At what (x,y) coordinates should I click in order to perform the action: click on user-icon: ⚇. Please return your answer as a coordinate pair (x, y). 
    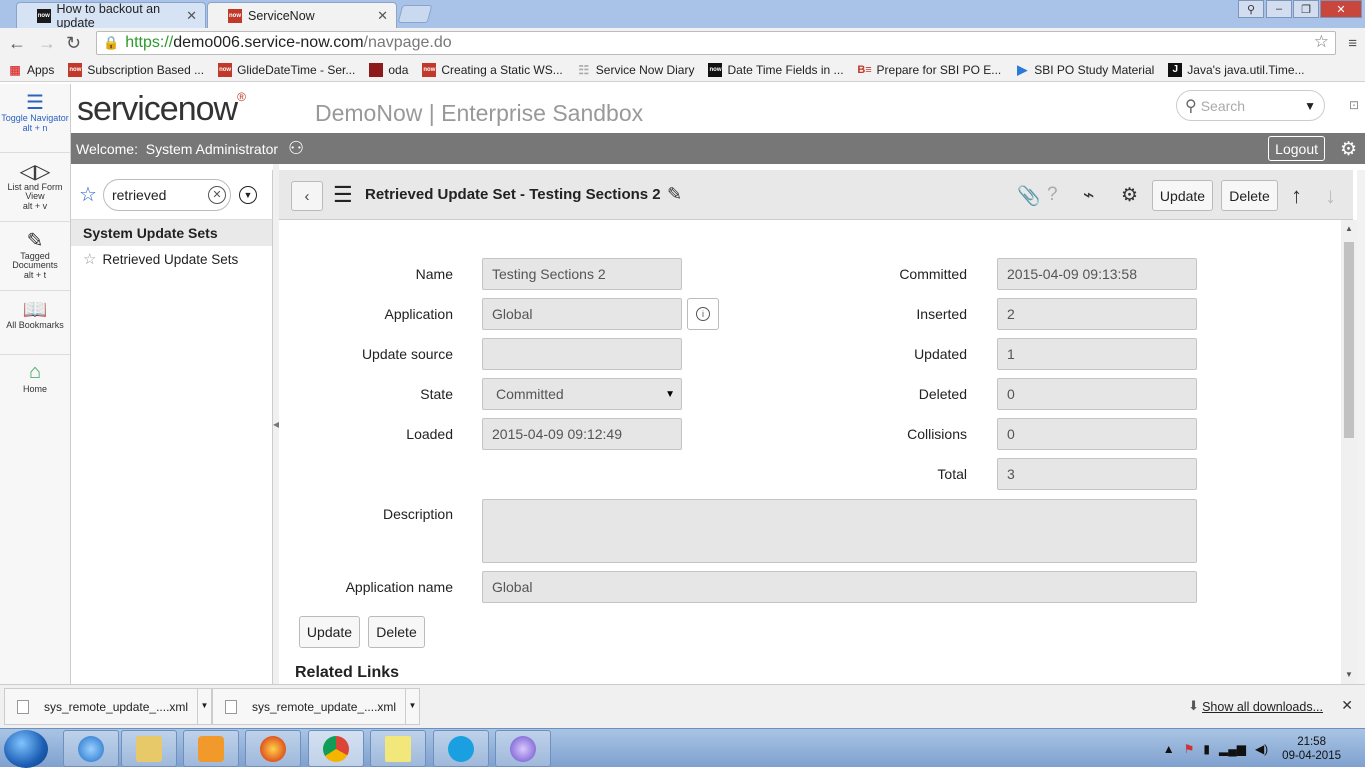
    Looking at the image, I should click on (296, 148).